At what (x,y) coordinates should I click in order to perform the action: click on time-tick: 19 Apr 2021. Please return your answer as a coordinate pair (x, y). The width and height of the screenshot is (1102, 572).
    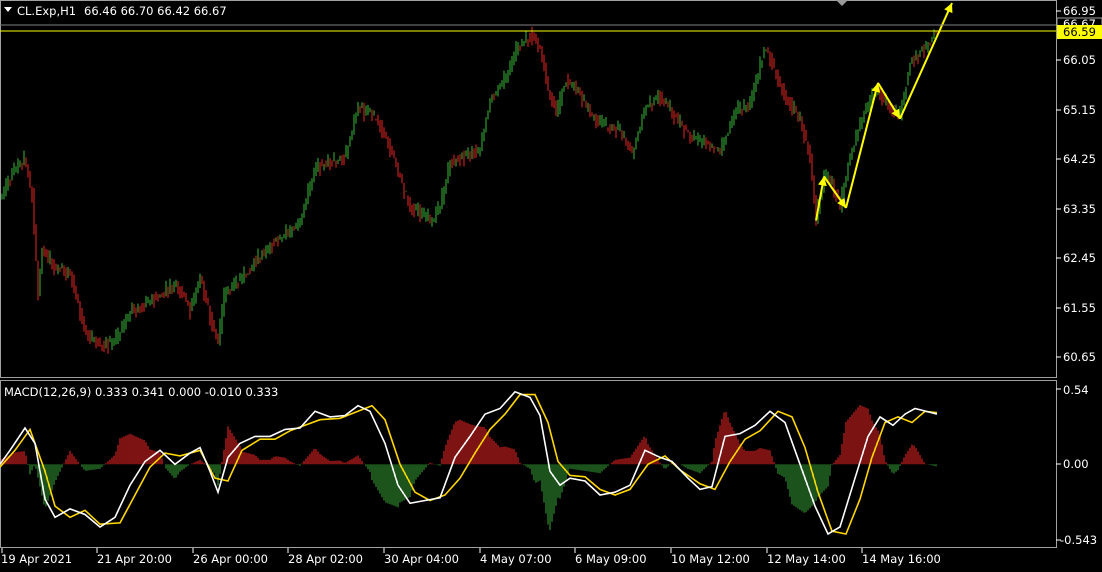
    Looking at the image, I should click on (36, 559).